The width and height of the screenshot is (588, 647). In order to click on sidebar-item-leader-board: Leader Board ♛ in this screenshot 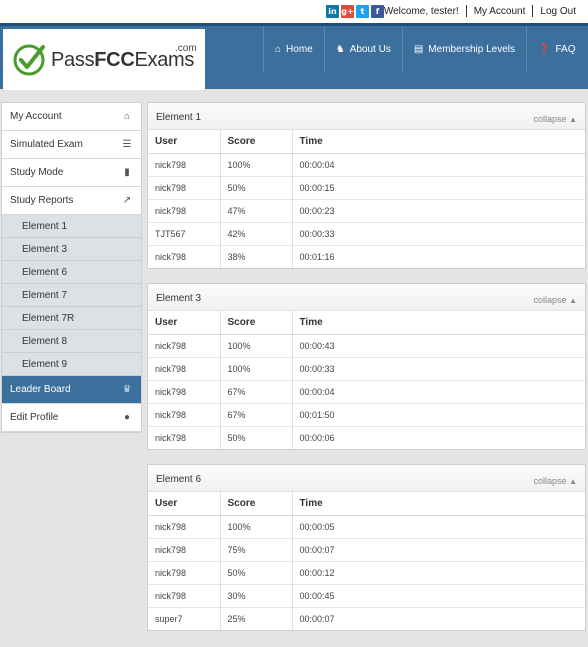, I will do `click(71, 390)`.